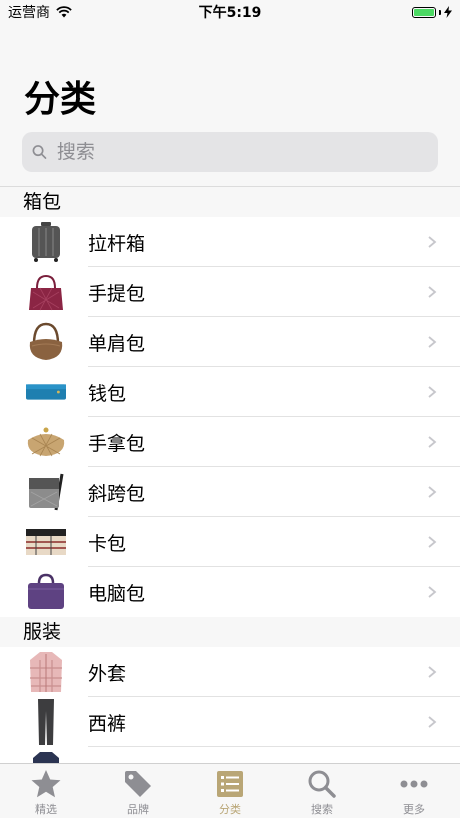  I want to click on list-item-label: 卡包, so click(107, 543).